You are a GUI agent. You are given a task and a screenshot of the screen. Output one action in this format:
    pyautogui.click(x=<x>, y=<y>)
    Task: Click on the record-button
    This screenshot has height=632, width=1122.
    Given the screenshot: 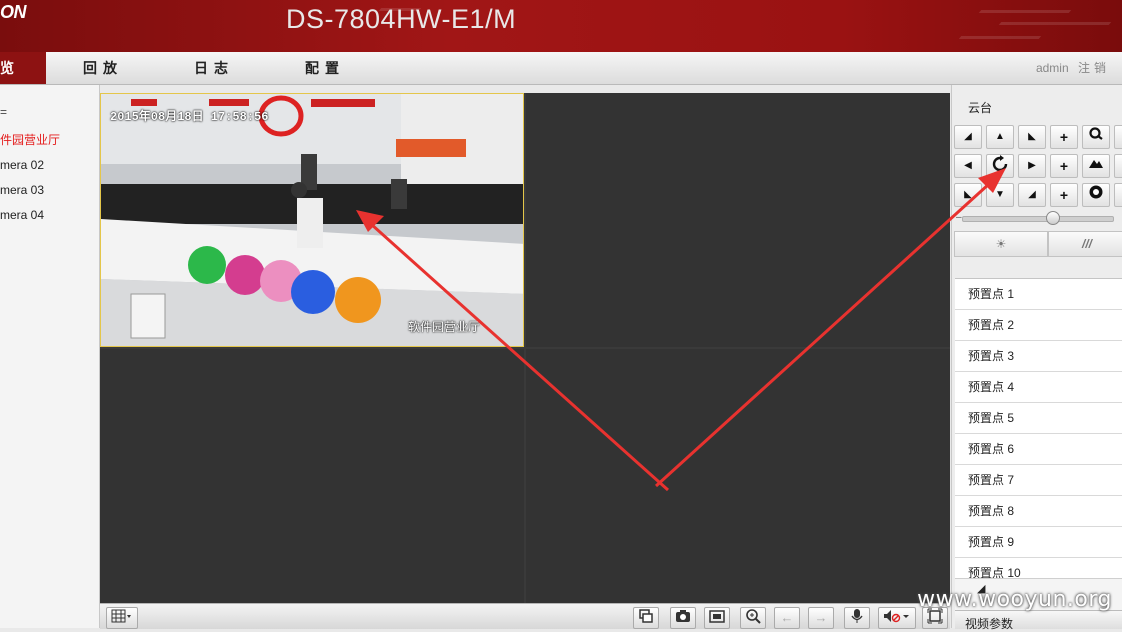 What is the action you would take?
    pyautogui.click(x=717, y=618)
    